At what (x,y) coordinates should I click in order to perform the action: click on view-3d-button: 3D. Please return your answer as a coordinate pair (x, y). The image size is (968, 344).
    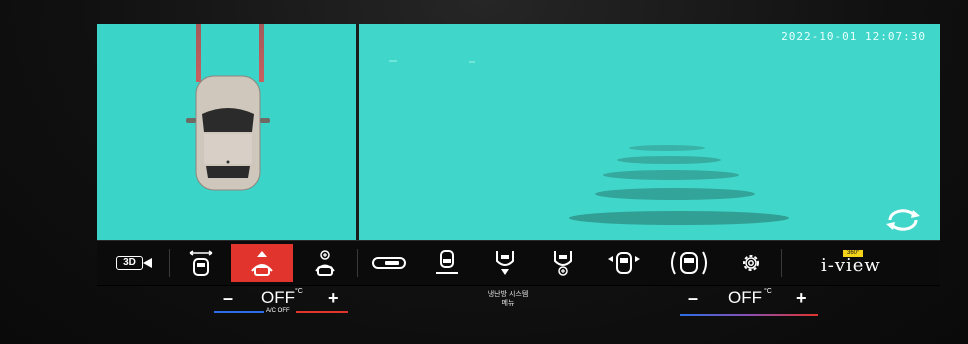
    Looking at the image, I should click on (134, 263).